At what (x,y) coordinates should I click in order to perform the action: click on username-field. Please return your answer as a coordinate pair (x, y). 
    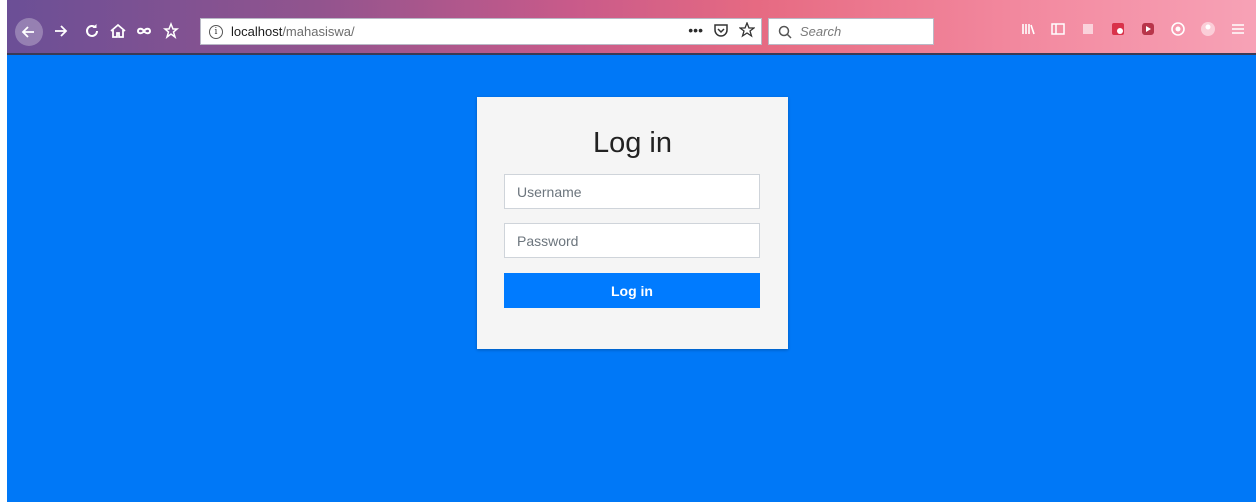
    Looking at the image, I should click on (632, 191).